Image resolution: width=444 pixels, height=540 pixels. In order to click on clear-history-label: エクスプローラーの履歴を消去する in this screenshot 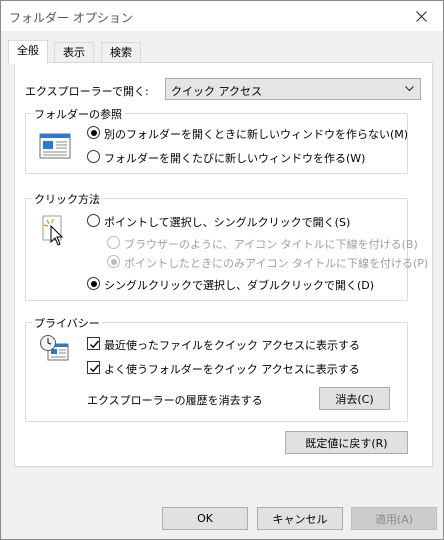, I will do `click(175, 400)`.